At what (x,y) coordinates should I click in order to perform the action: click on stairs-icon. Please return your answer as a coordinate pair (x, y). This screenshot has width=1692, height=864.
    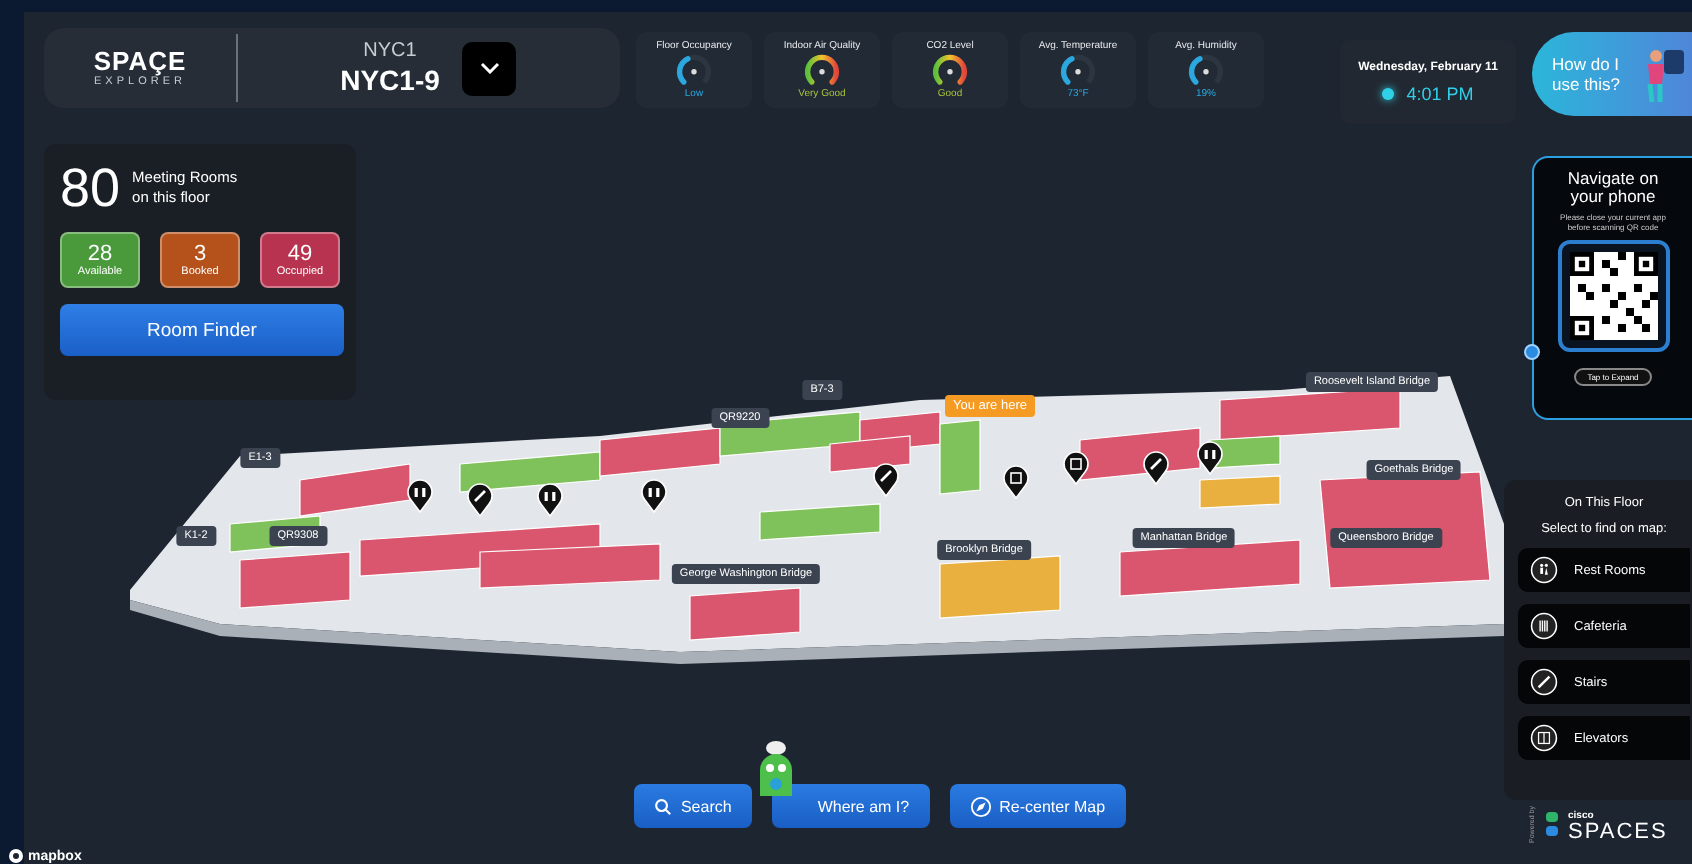
    Looking at the image, I should click on (1544, 682).